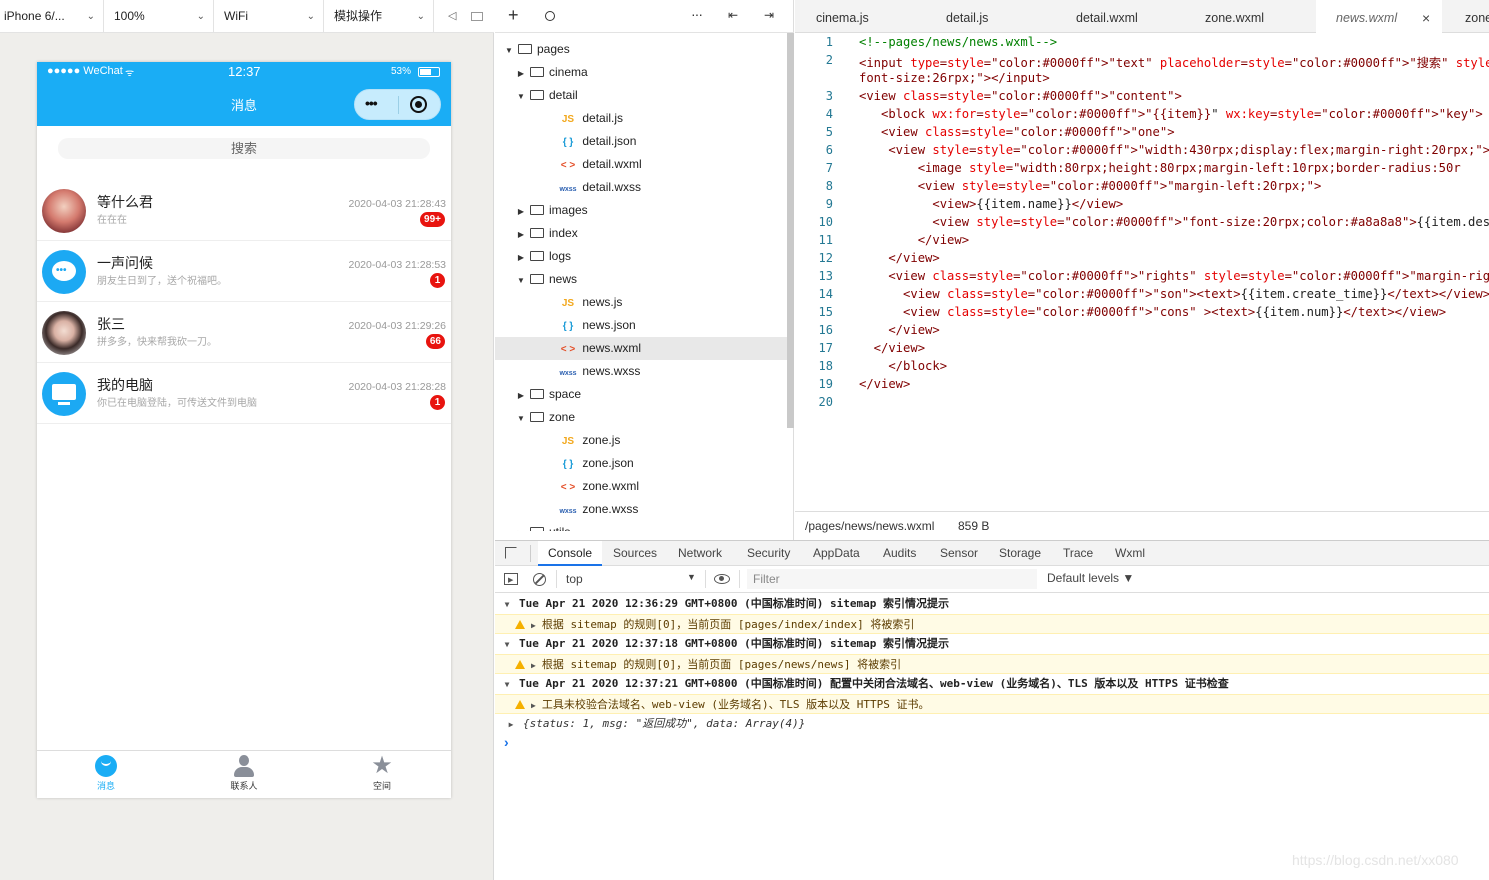 This screenshot has width=1489, height=880. What do you see at coordinates (382, 773) in the screenshot?
I see `tab-space: ★ 空间` at bounding box center [382, 773].